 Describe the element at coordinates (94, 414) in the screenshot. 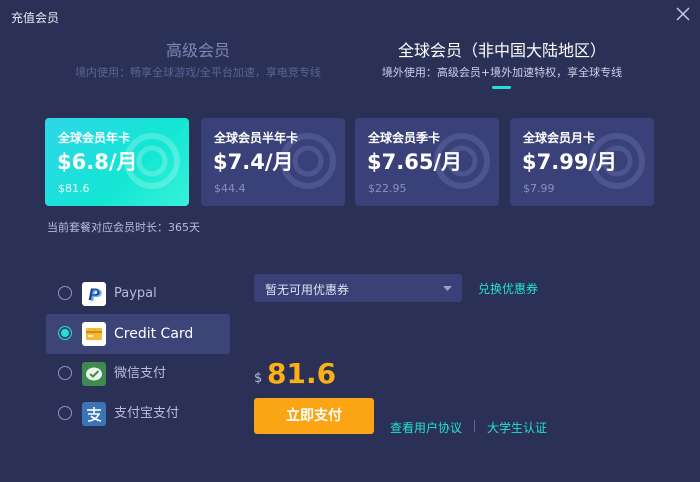

I see `alipay-icon` at that location.